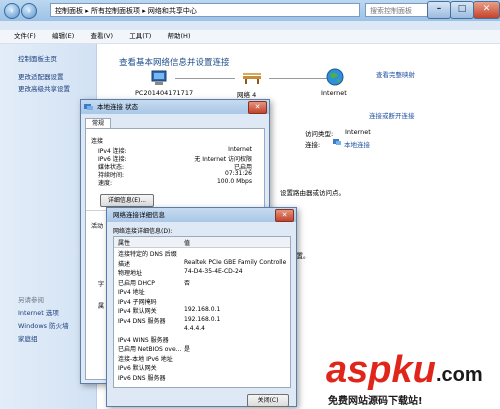 The height and width of the screenshot is (409, 500). Describe the element at coordinates (187, 349) in the screenshot. I see `detail-value: 是` at that location.